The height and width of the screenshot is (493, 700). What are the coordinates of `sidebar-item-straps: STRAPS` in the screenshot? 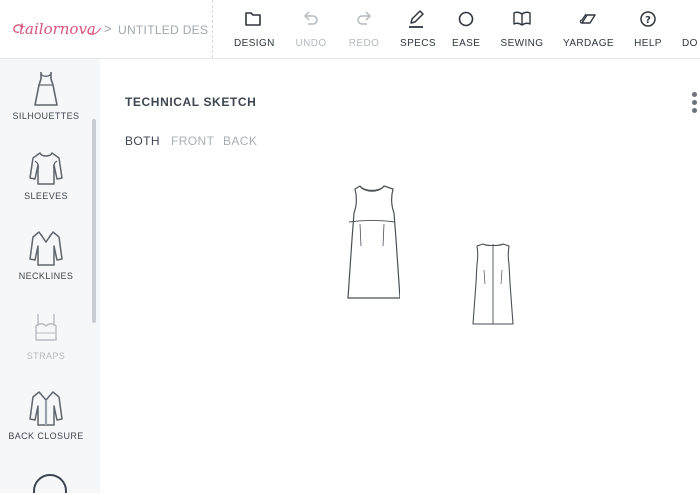 It's located at (46, 347).